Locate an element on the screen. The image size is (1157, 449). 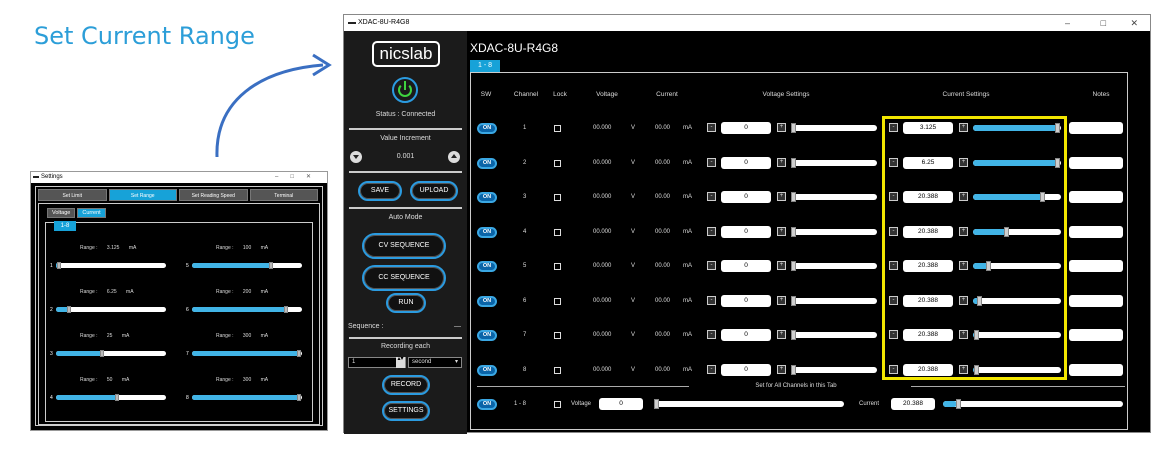
footer-current-slider is located at coordinates (1033, 404).